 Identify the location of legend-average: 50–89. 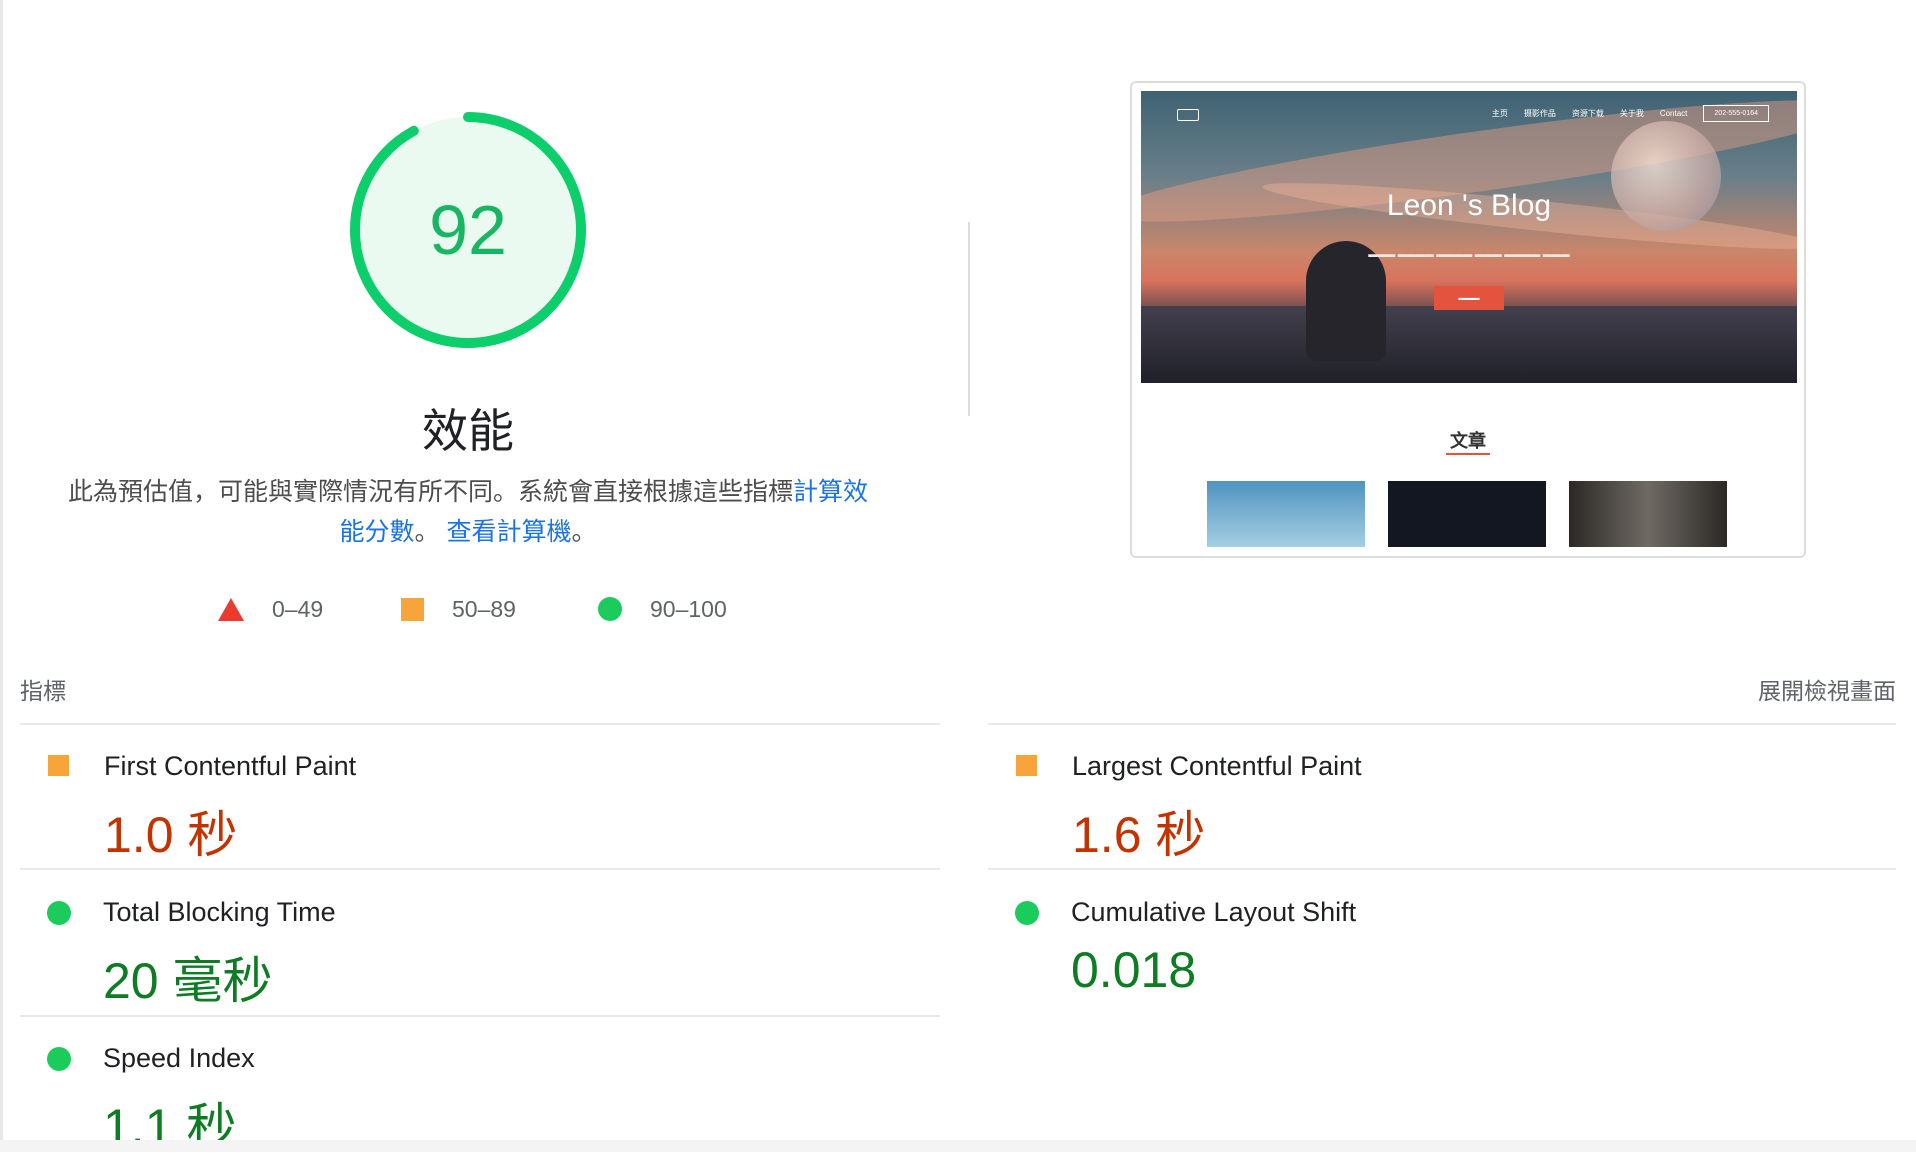
(458, 609).